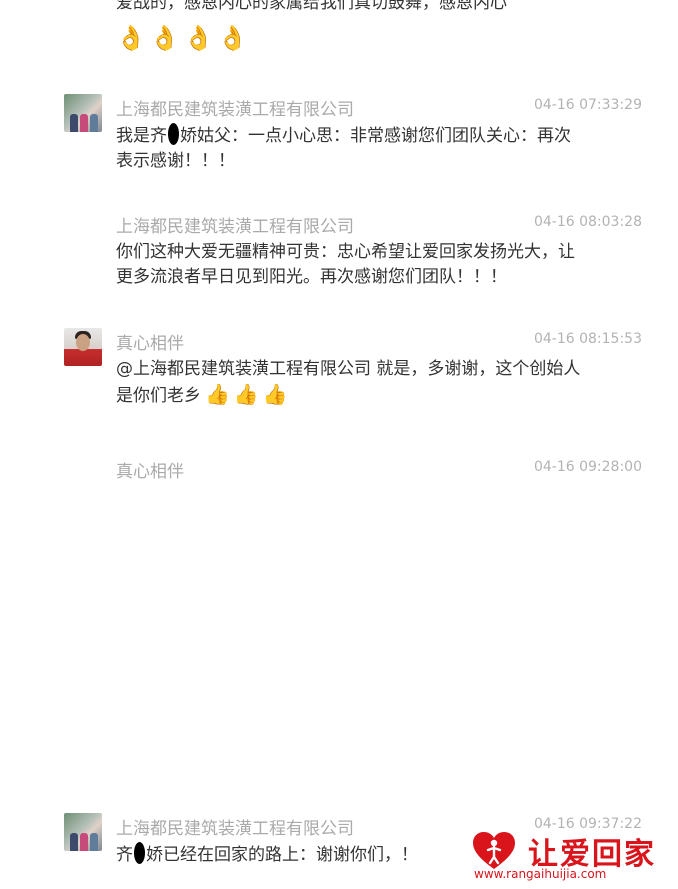 This screenshot has width=678, height=889. What do you see at coordinates (366, 148) in the screenshot?
I see `message-text: 我是齐 娇姑父：一点小心思：非常感谢您们团队关心：再次 表示感谢！！！` at bounding box center [366, 148].